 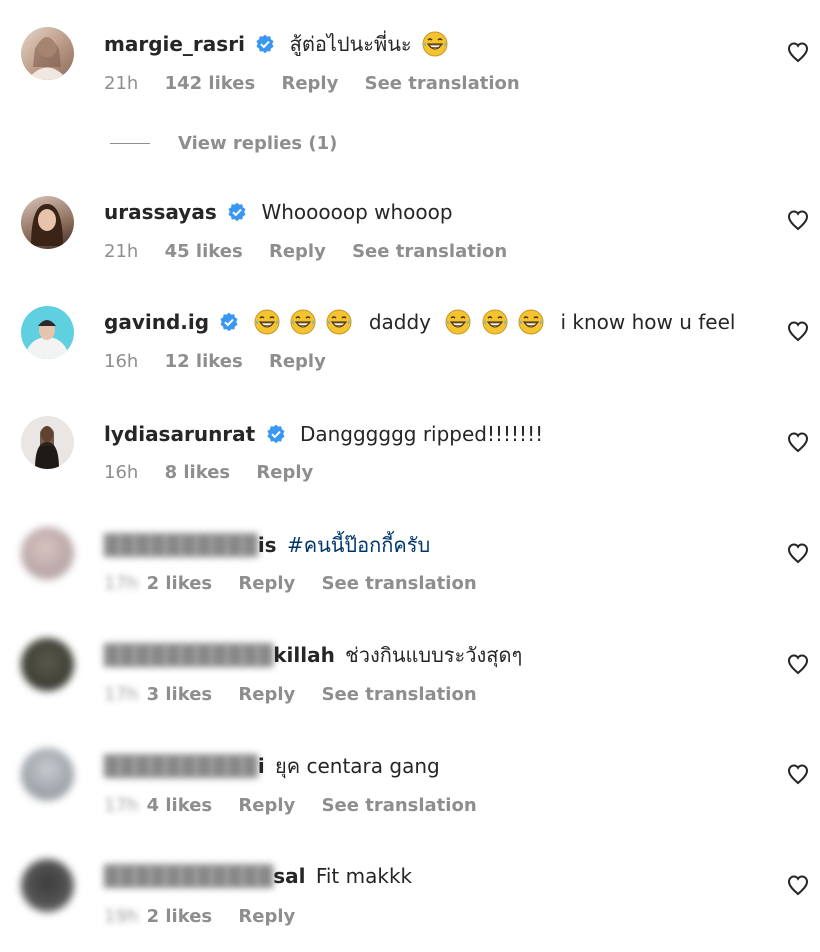 What do you see at coordinates (421, 434) in the screenshot?
I see `comment-text: Dangggggg ripped!!!!!!!` at bounding box center [421, 434].